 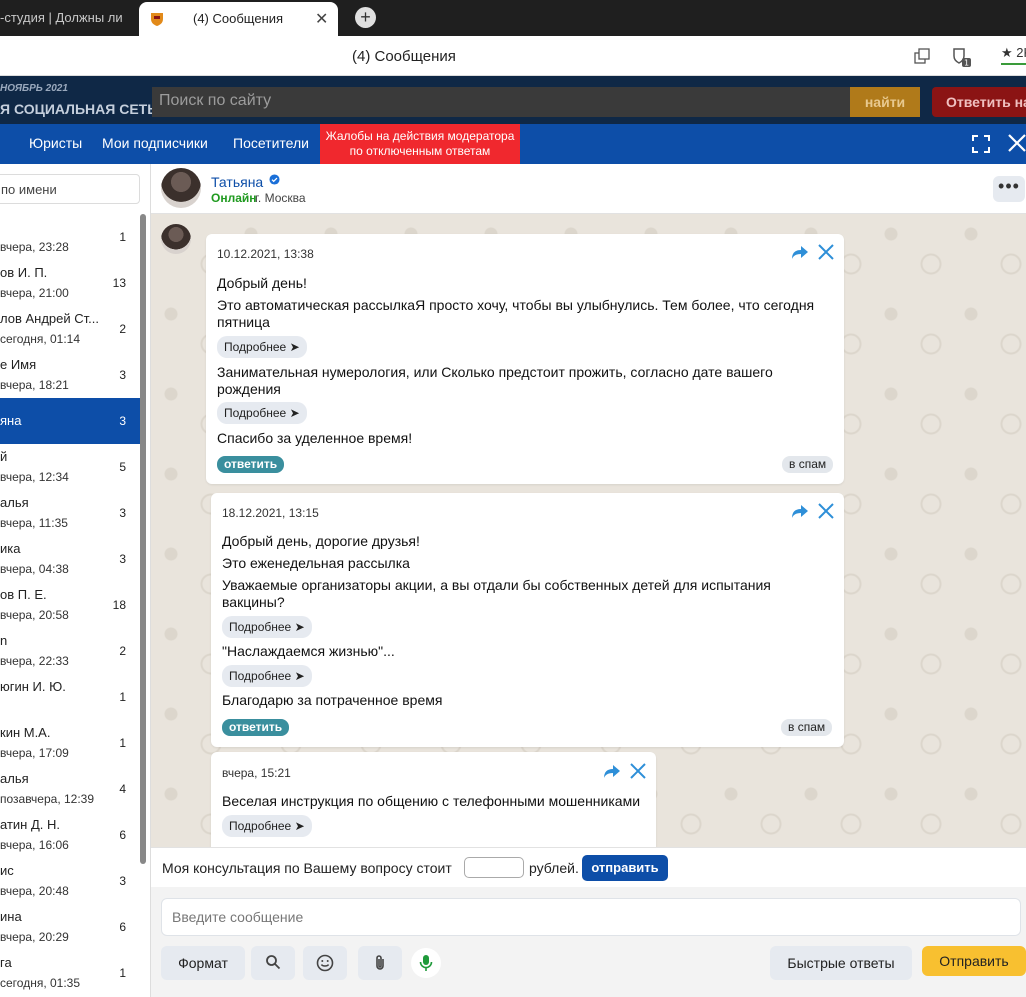 I want to click on contact-name: ина, so click(x=11, y=916).